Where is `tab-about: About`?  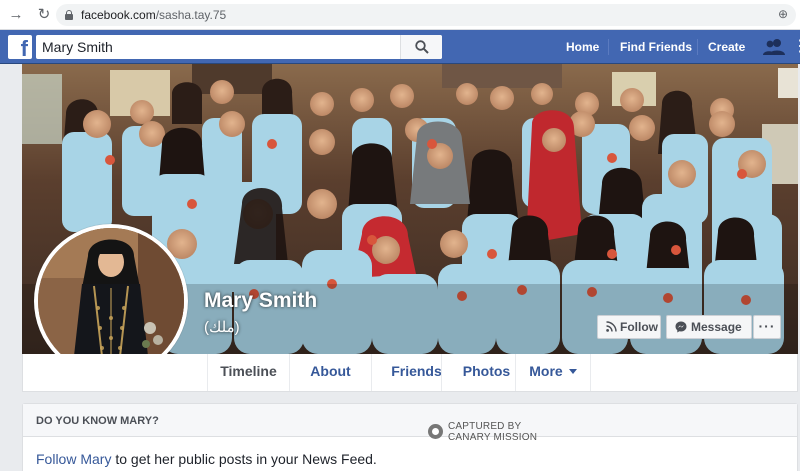
tab-about: About is located at coordinates (330, 372).